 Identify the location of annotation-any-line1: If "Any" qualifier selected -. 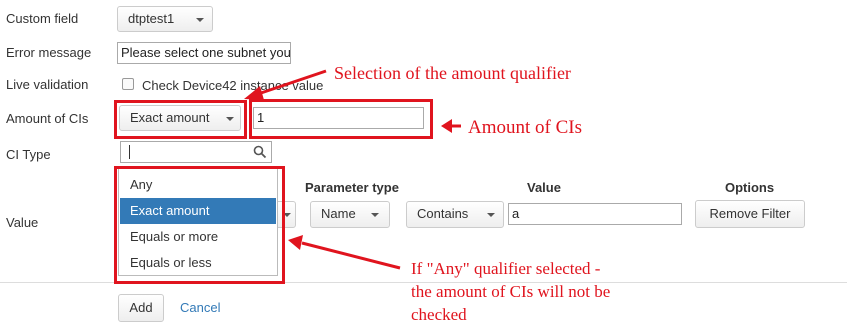
(506, 268).